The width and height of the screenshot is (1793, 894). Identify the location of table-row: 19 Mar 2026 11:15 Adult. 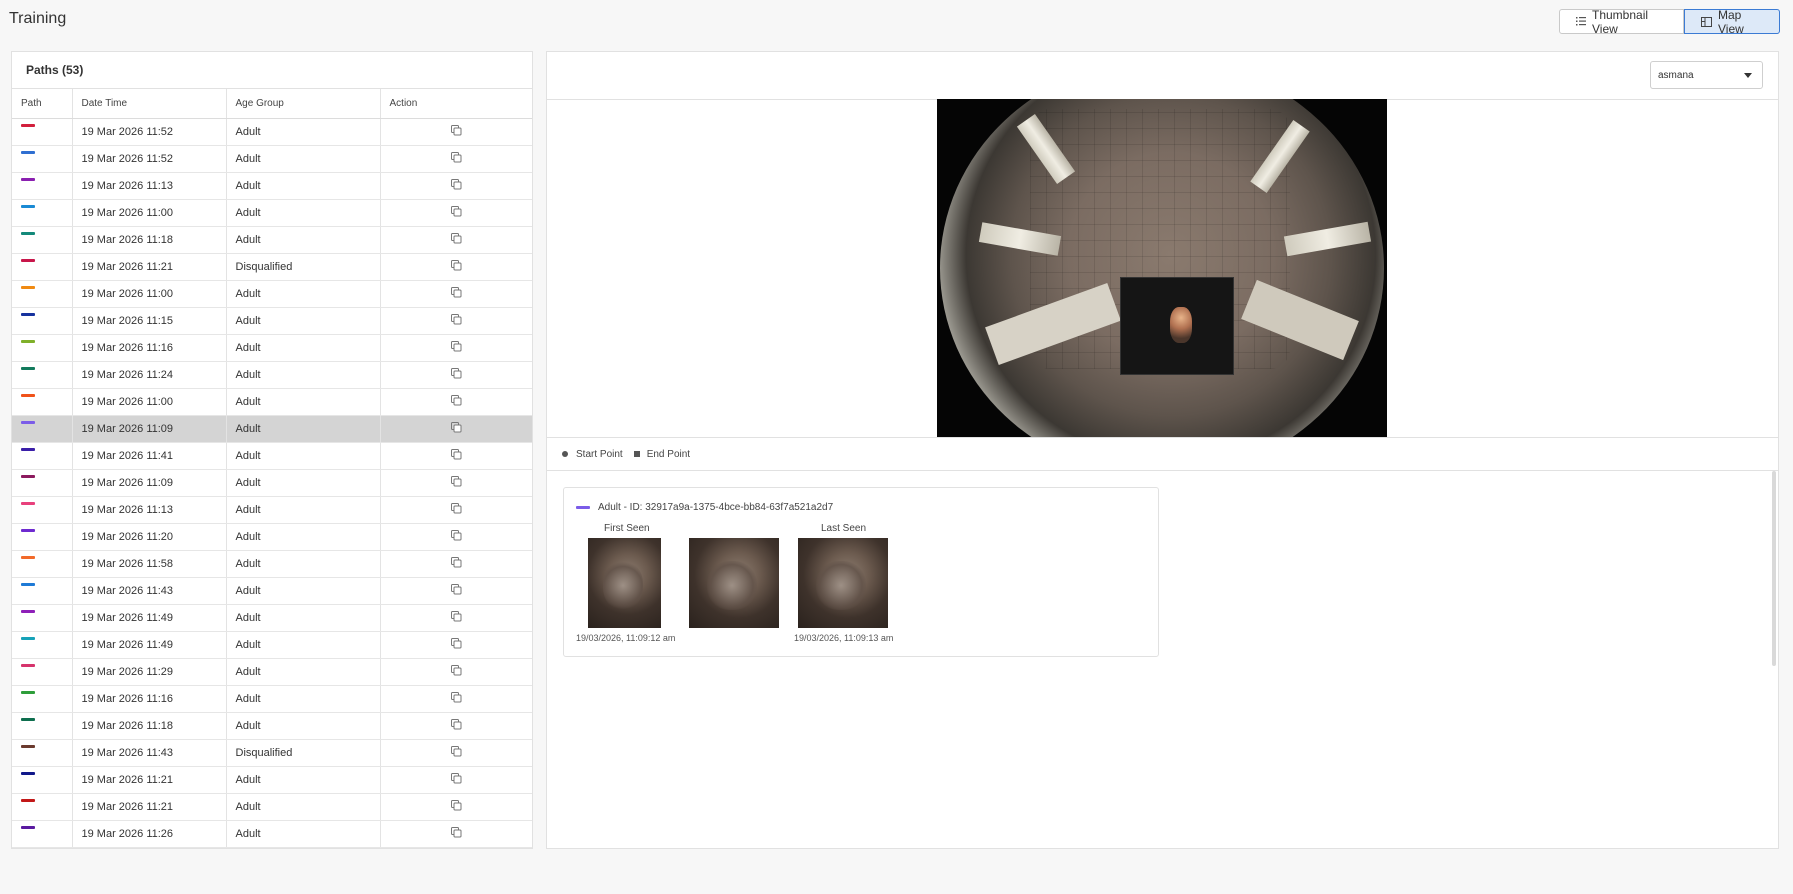
(272, 321).